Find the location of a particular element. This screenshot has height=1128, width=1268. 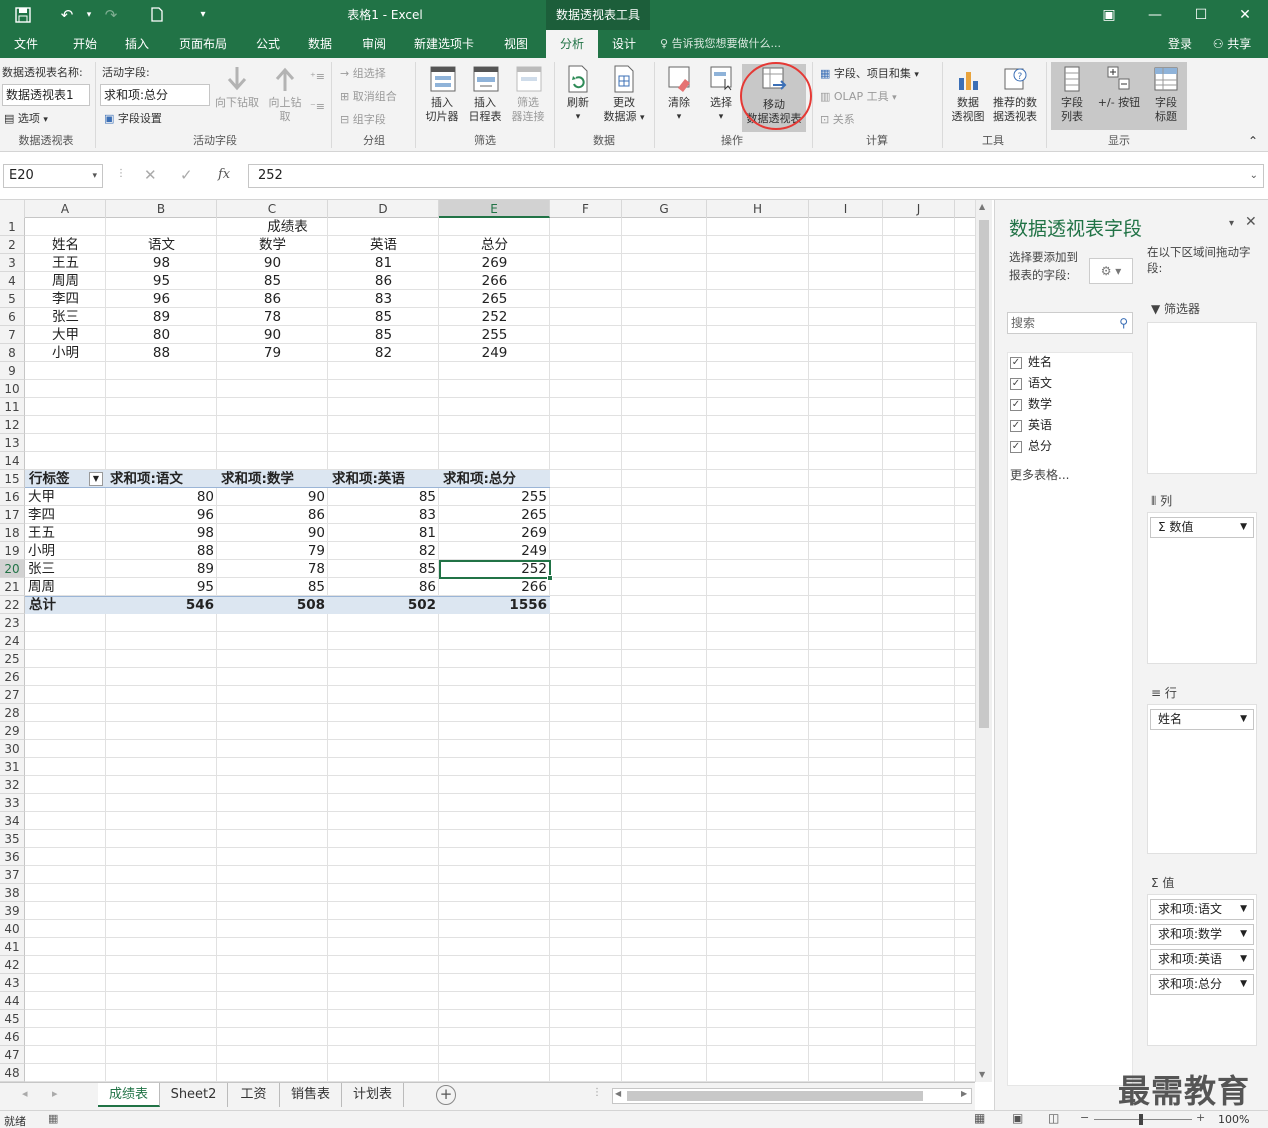

zoom-slider-thumb is located at coordinates (1141, 1119).